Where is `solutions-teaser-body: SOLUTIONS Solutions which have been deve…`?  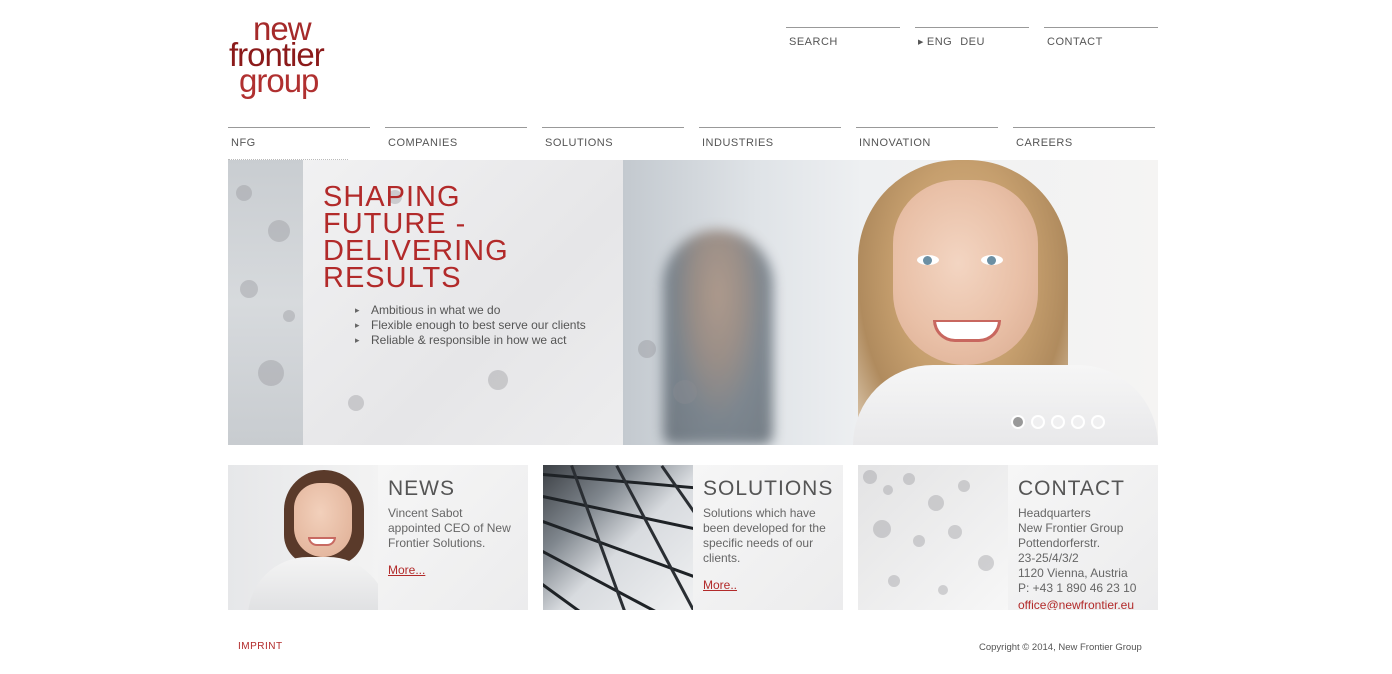 solutions-teaser-body: SOLUTIONS Solutions which have been deve… is located at coordinates (768, 537).